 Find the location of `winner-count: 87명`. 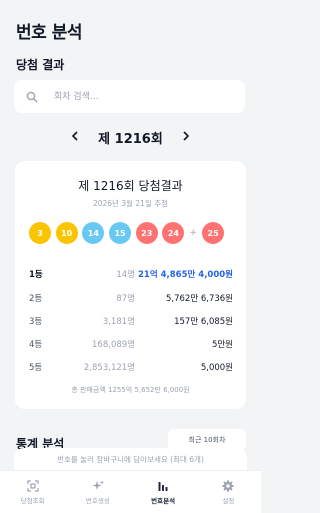

winner-count: 87명 is located at coordinates (125, 299).